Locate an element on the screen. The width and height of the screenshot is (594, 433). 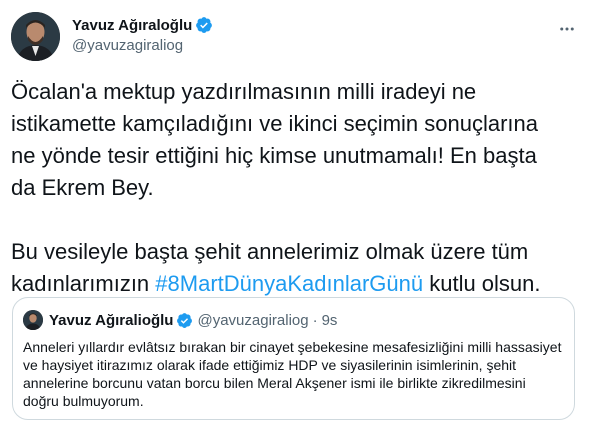
author-handle: @yavuzagiraliog is located at coordinates (142, 45).